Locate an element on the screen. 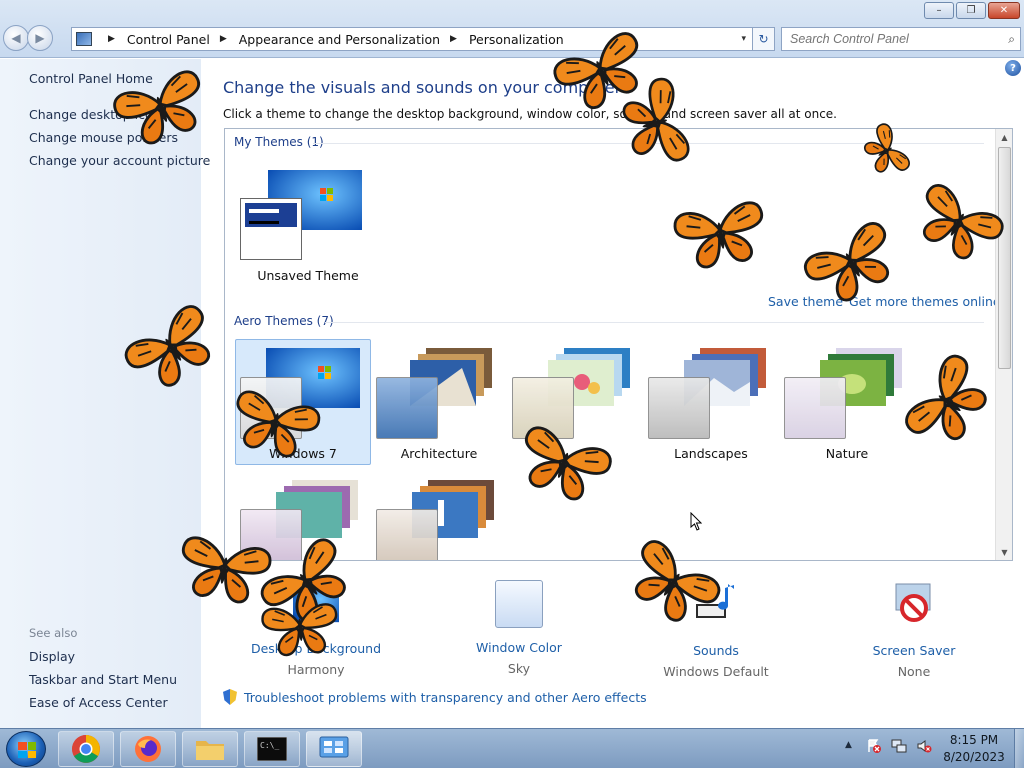  sidebar-link-taskbar: Taskbar and Start Menu is located at coordinates (103, 679).